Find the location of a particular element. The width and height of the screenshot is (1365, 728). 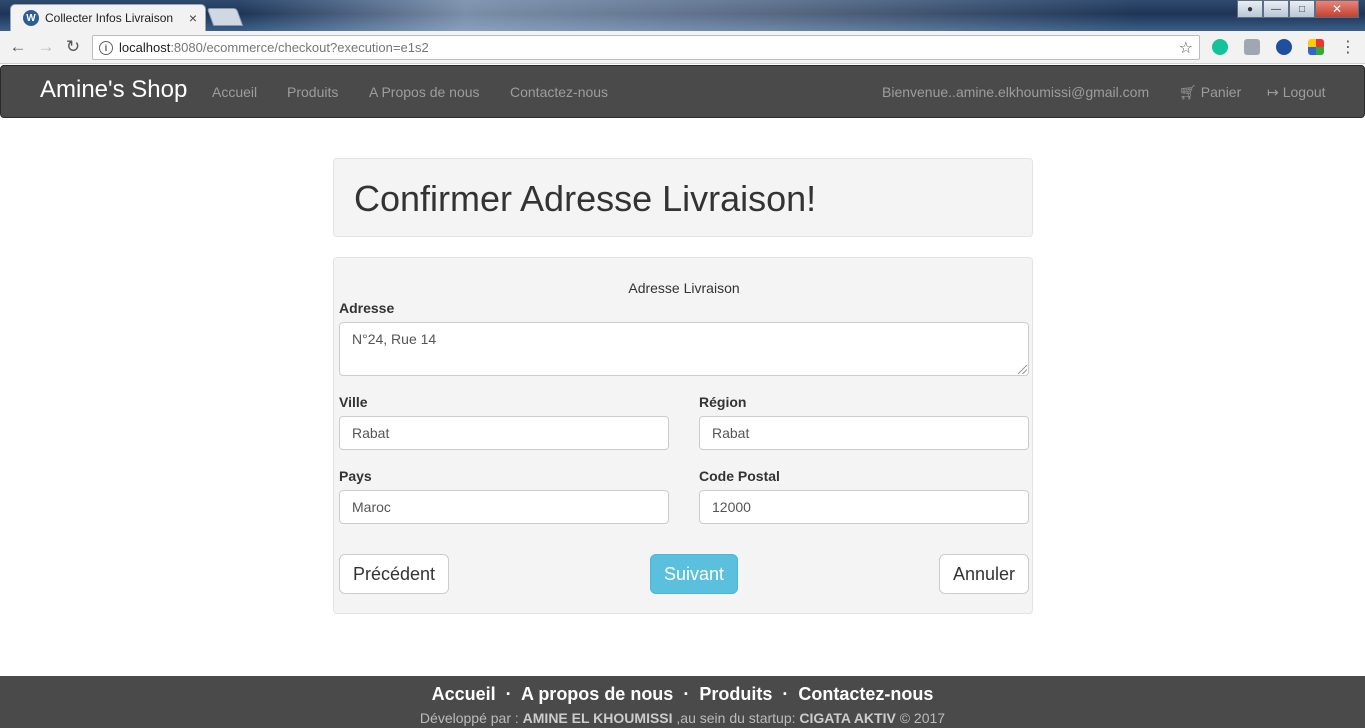

footer-link-contact: Contactez-nous is located at coordinates (865, 694).